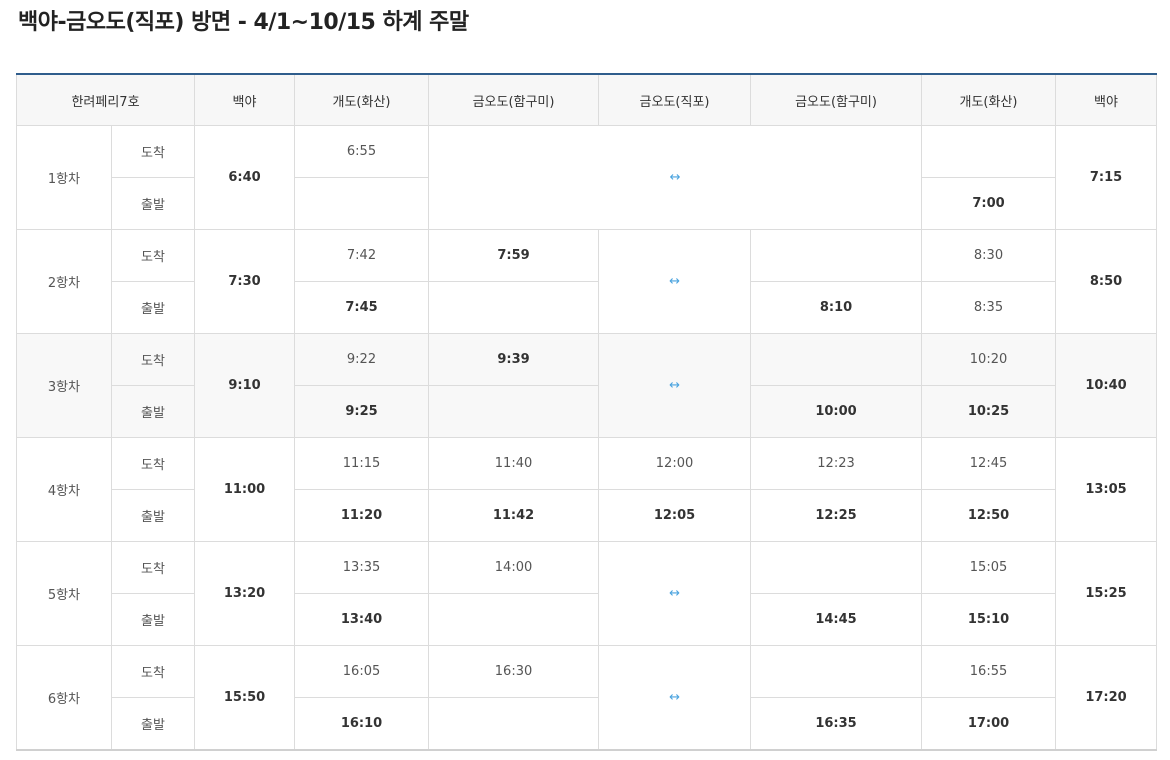 The width and height of the screenshot is (1170, 760). I want to click on baekya-depart-time: 9:10, so click(245, 385).